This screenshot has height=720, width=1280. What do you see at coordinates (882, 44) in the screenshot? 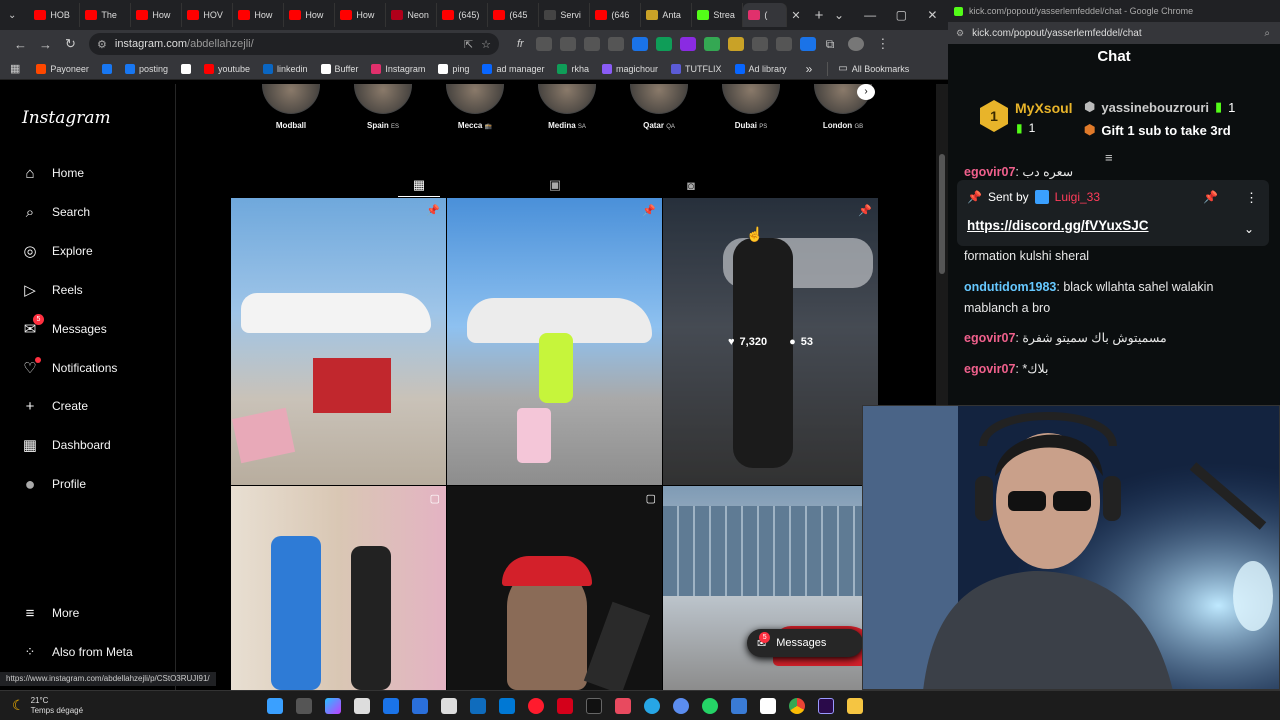
I see `chrome-menu-icon: ⋮` at bounding box center [882, 44].